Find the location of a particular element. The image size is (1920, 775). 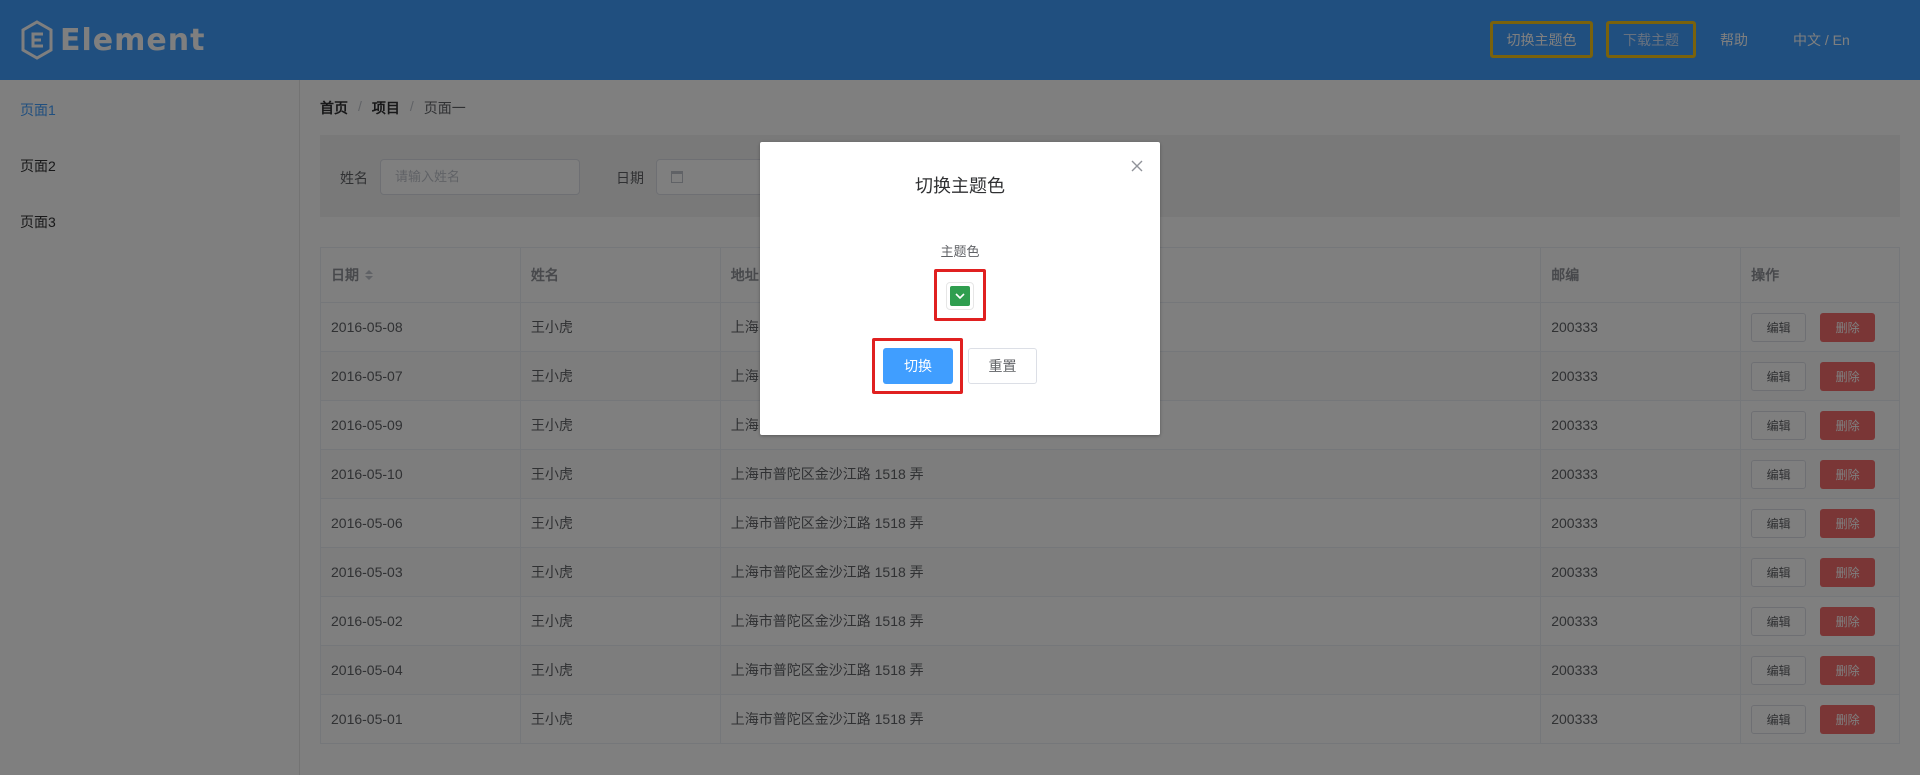

theme-color-label: 主题色 is located at coordinates (960, 251).